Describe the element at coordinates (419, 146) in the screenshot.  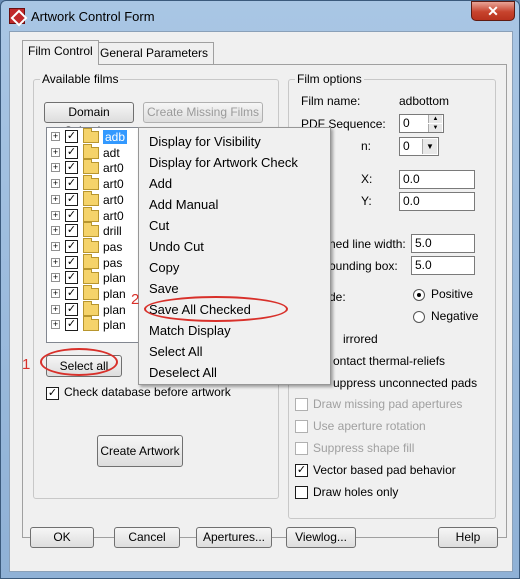
I see `rotation-select: 0 ▼` at that location.